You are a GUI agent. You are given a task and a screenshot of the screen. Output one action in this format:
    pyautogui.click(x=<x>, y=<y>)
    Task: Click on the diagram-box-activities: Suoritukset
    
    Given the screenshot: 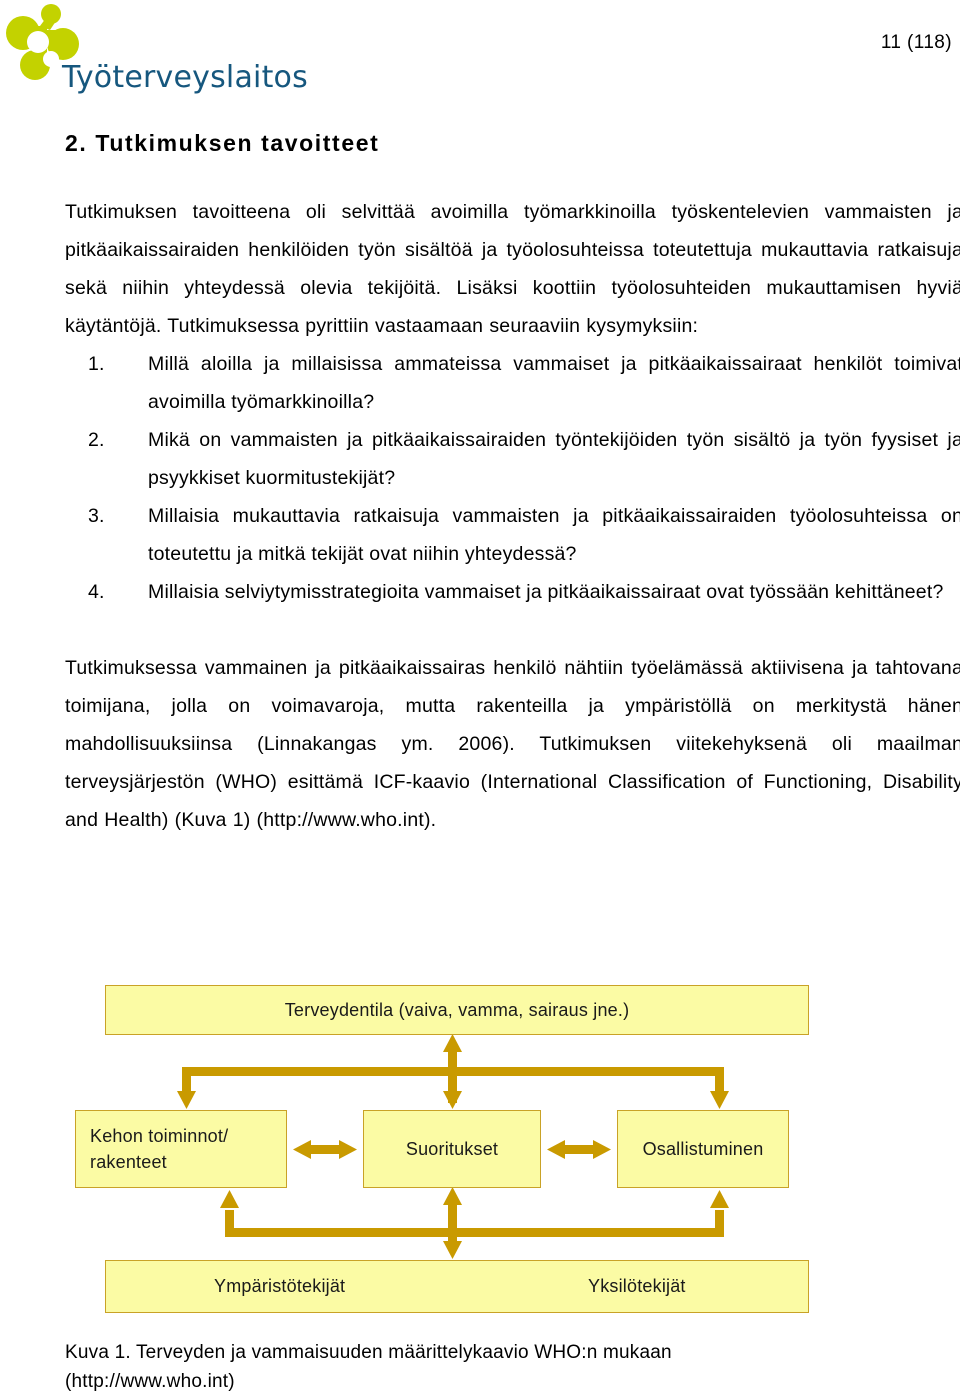 What is the action you would take?
    pyautogui.click(x=452, y=1149)
    